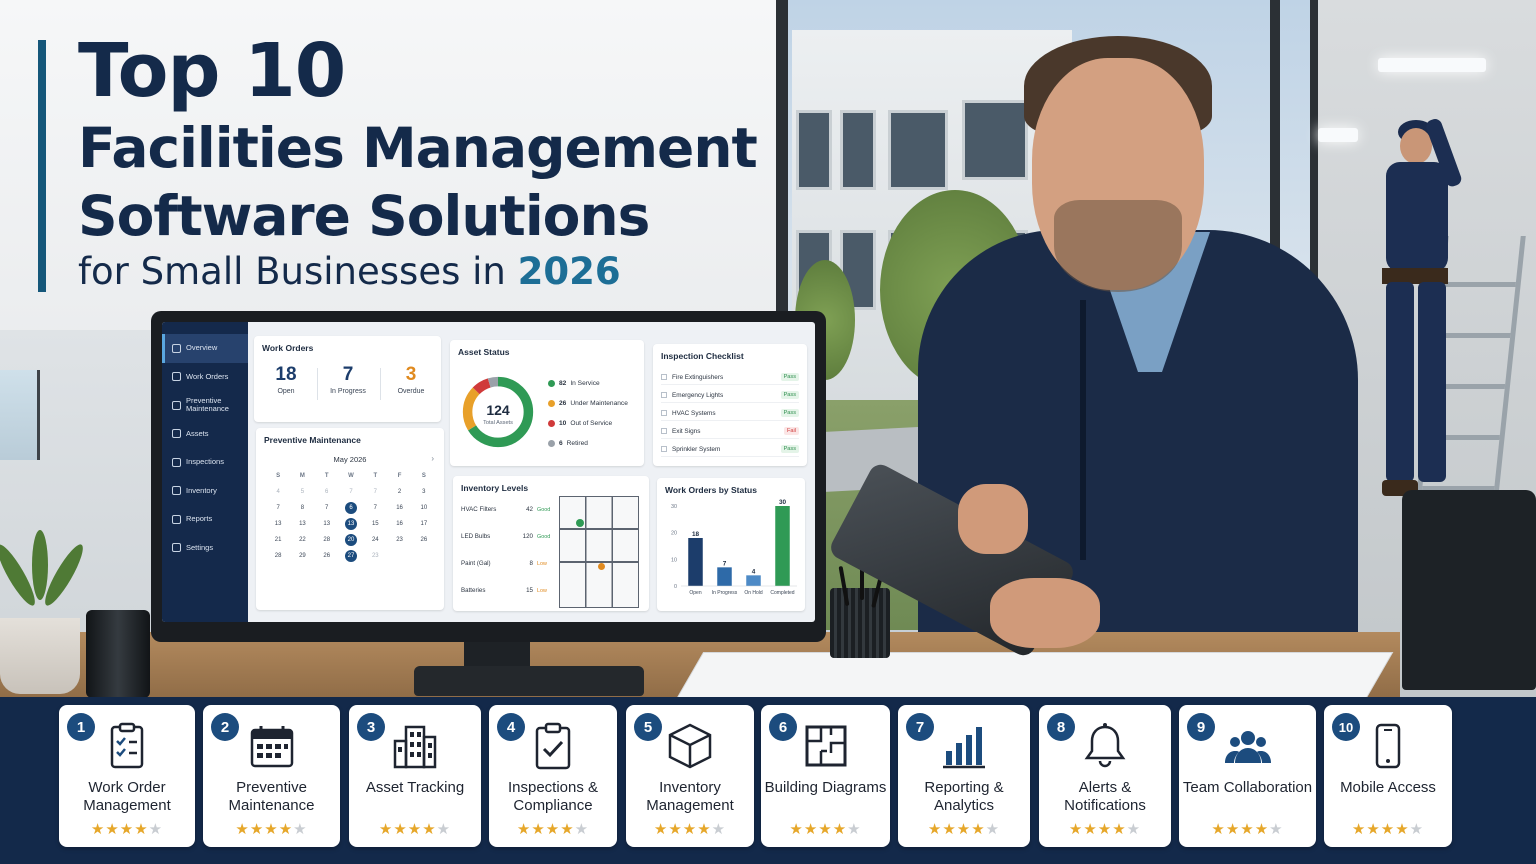  Describe the element at coordinates (730, 395) in the screenshot. I see `checklist-row: Emergency Lights Pass` at that location.